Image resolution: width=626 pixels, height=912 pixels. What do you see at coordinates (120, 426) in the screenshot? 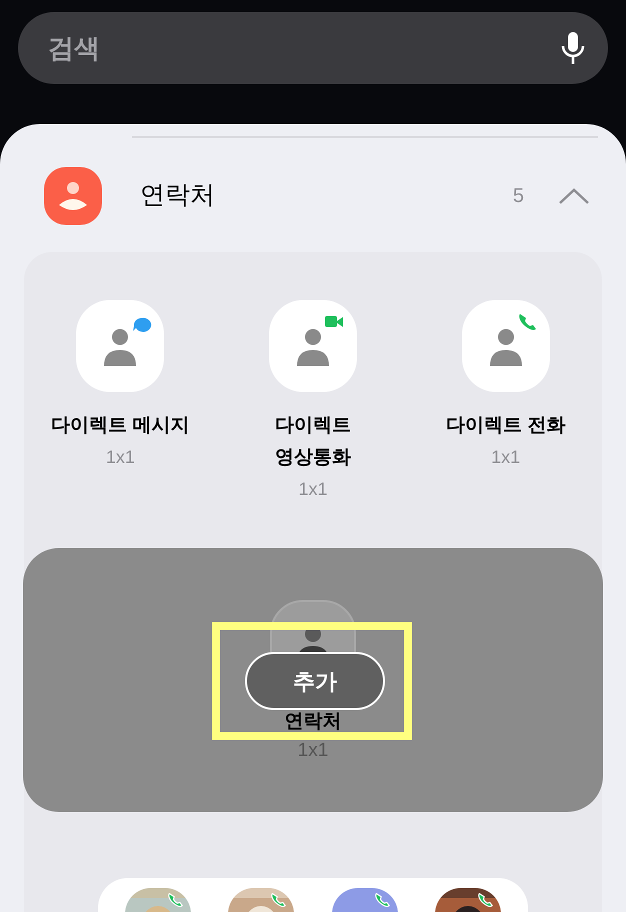
I see `widget-label: 다이렉트 메시지` at bounding box center [120, 426].